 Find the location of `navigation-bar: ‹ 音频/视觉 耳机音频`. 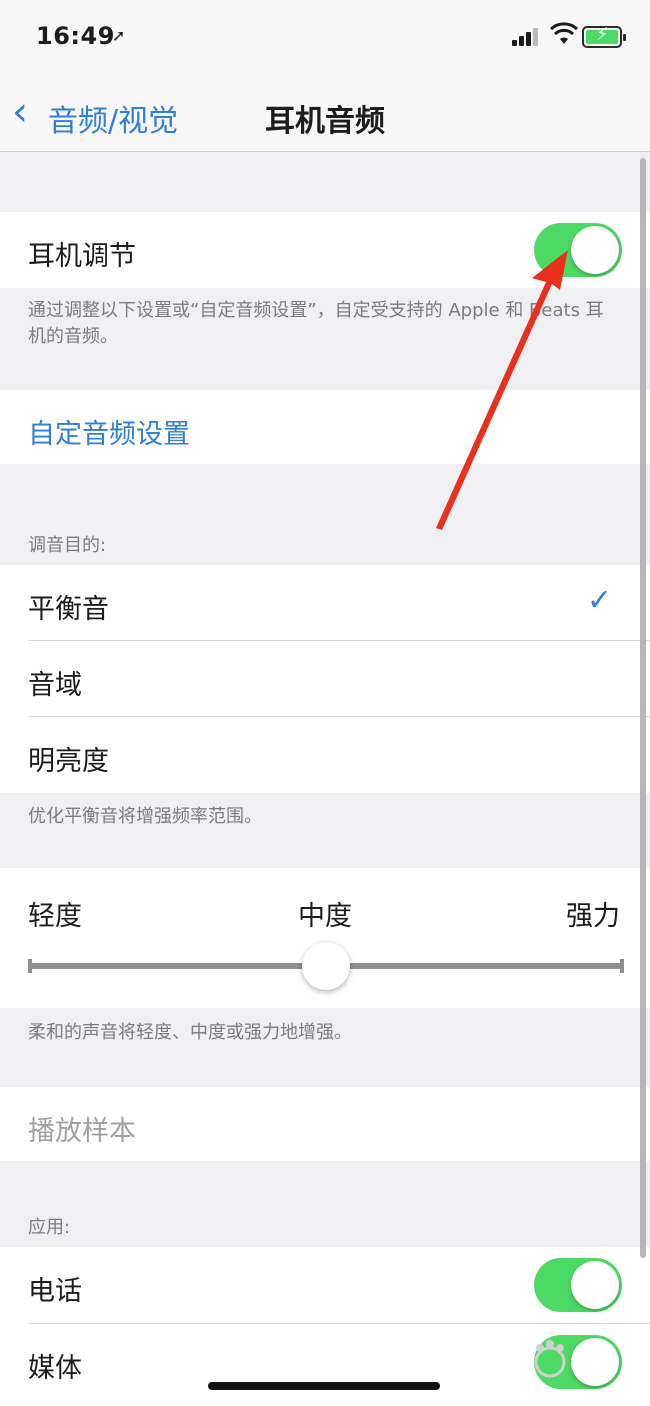

navigation-bar: ‹ 音频/视觉 耳机音频 is located at coordinates (325, 115).